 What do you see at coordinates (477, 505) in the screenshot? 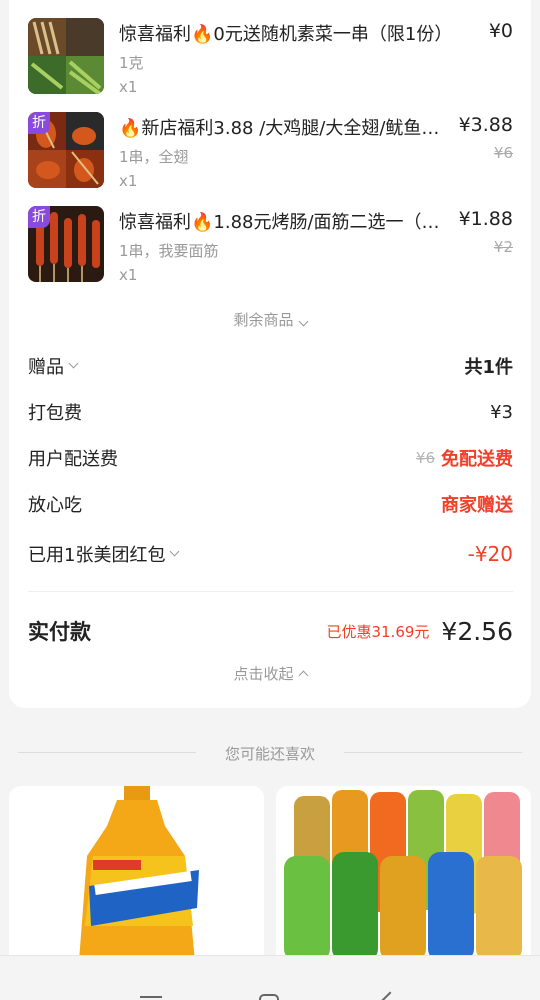
I see `safe-eat-value: 商家赠送` at bounding box center [477, 505].